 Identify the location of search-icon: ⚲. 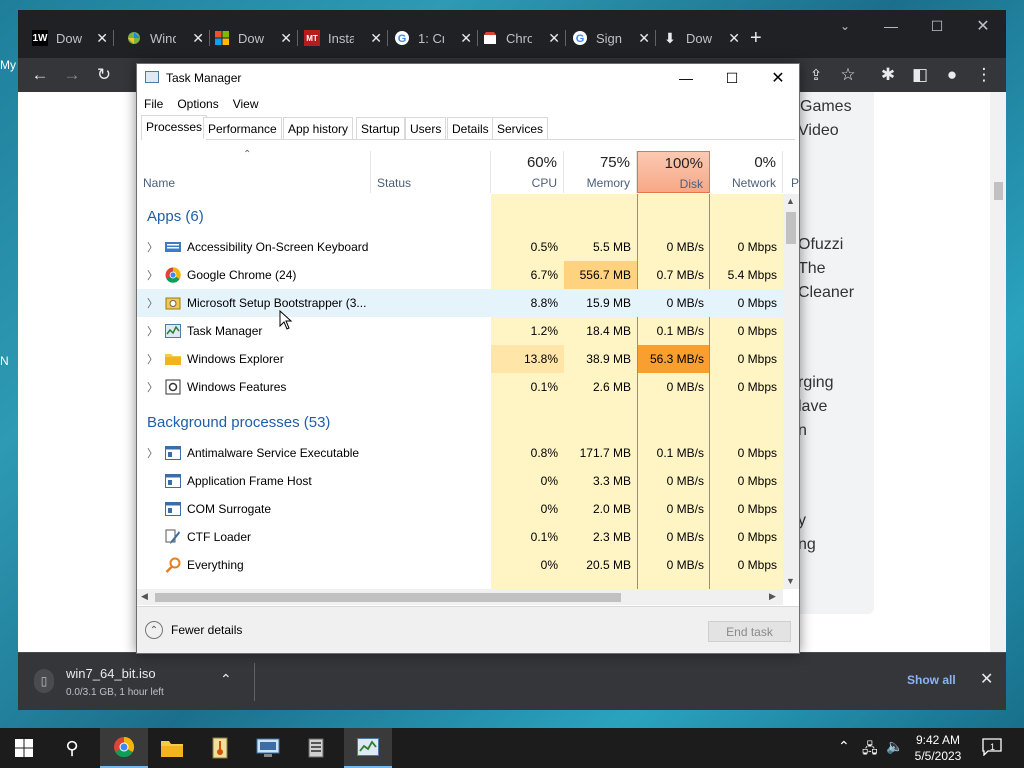
(72, 748).